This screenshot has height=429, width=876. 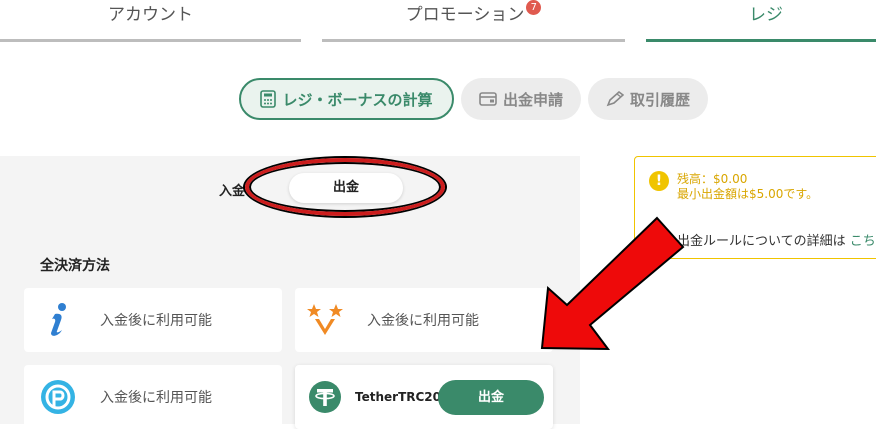 I want to click on section-title: 全決済方法, so click(x=75, y=266).